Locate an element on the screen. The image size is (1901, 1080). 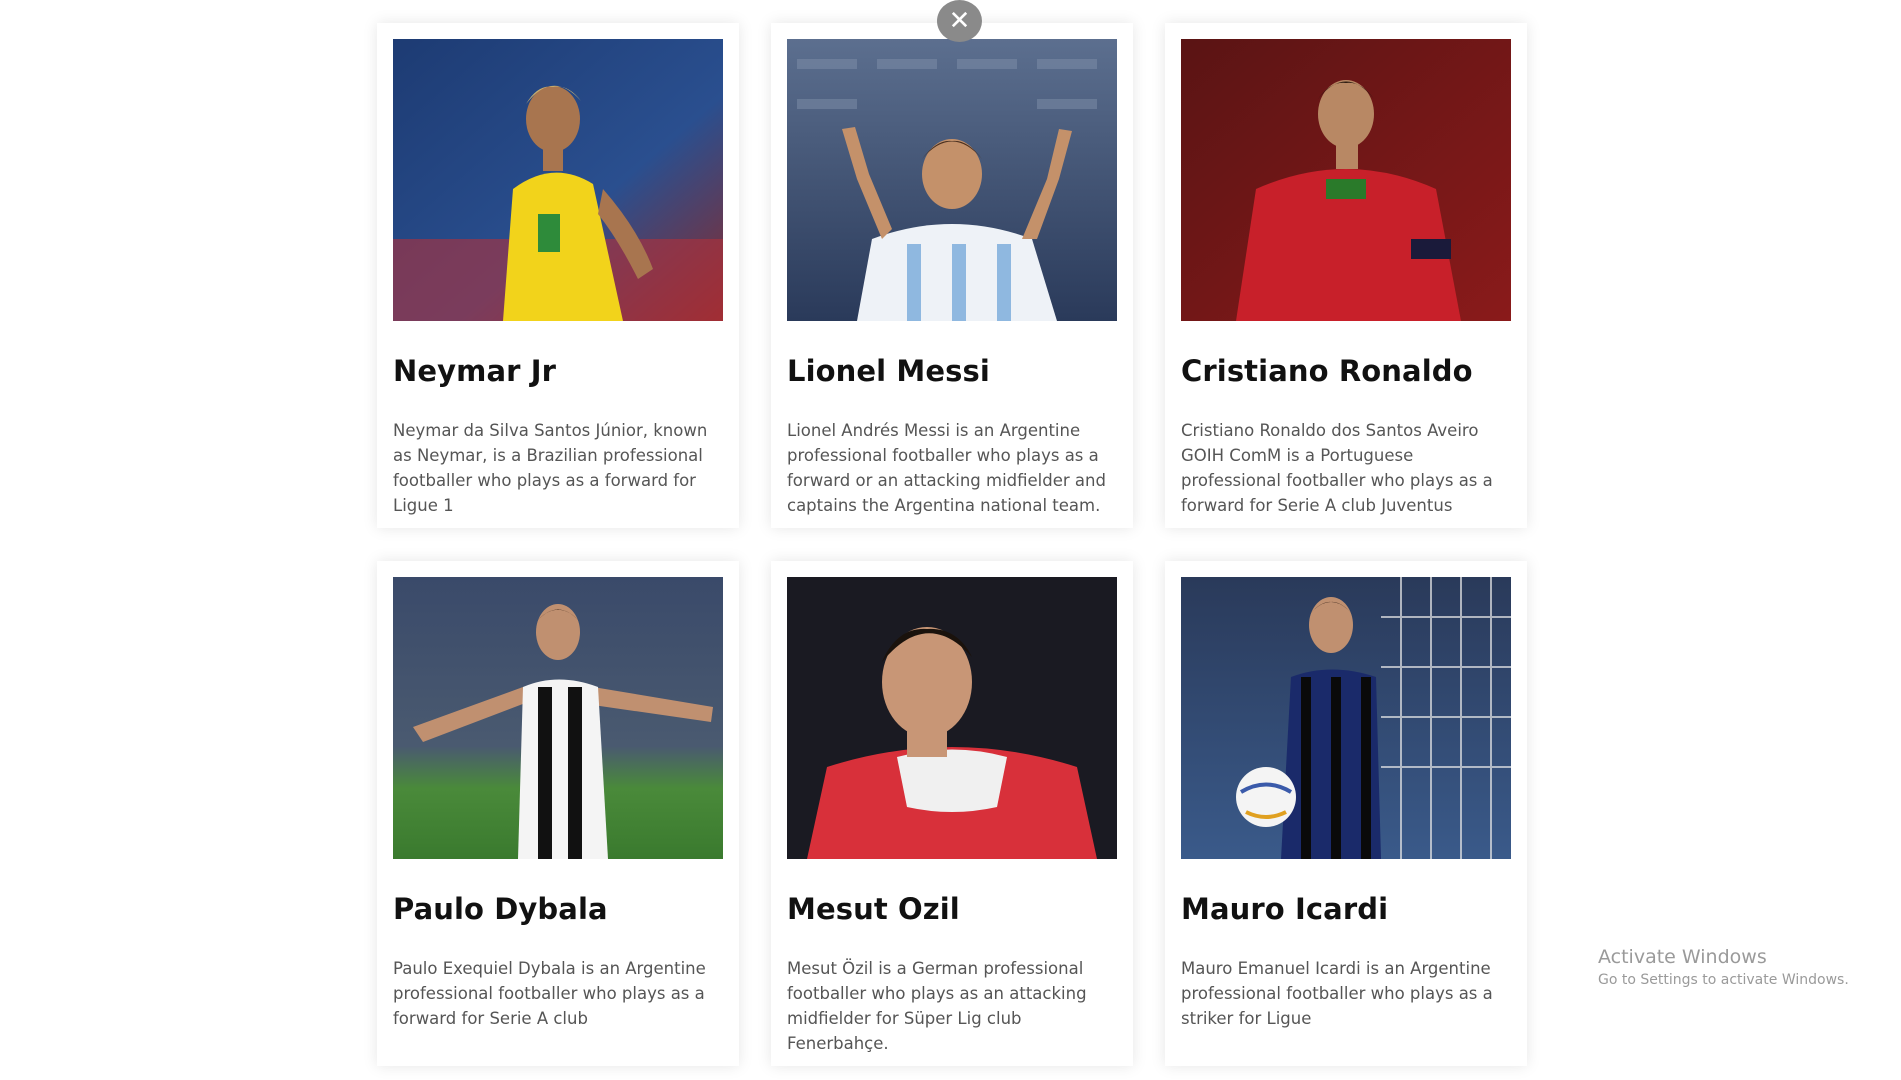
ronaldo-photo-image is located at coordinates (1346, 180).